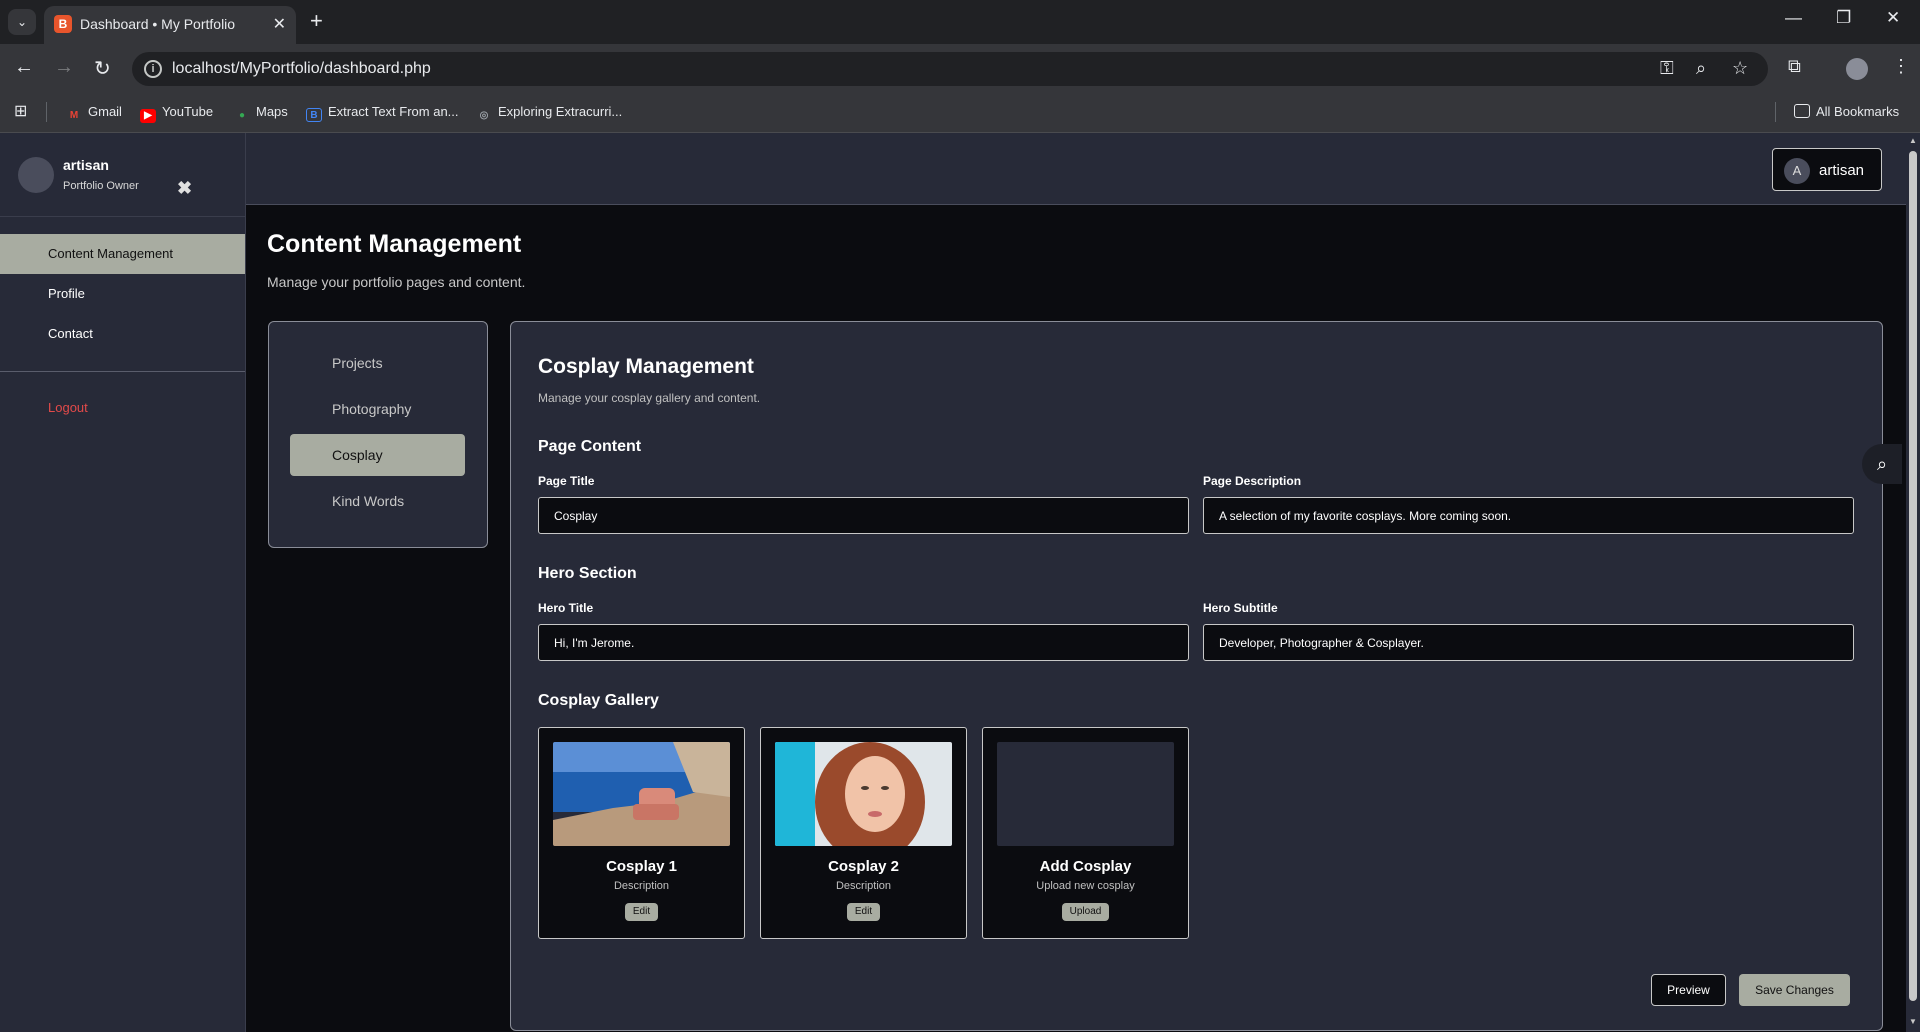  Describe the element at coordinates (1893, 18) in the screenshot. I see `close-window-icon: ✕` at that location.